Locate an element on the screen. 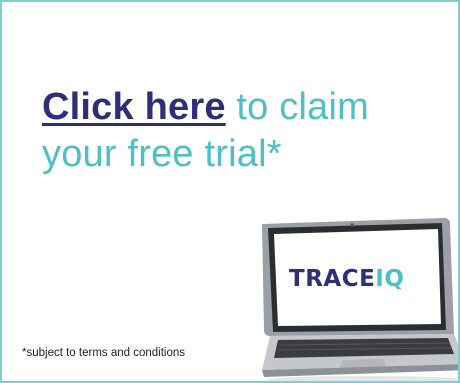 This screenshot has width=460, height=383. traceiq-logo: TRACEIQ is located at coordinates (347, 279).